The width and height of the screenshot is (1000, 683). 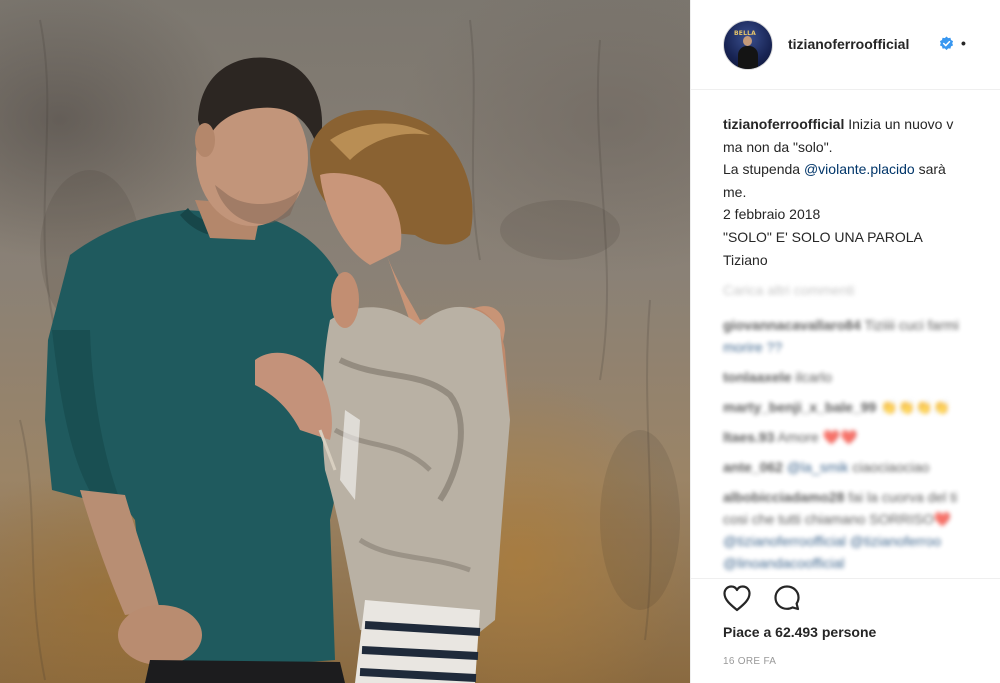 What do you see at coordinates (823, 236) in the screenshot?
I see `caption-line-6: "SOLO" E' SOLO UNA PAROLA` at bounding box center [823, 236].